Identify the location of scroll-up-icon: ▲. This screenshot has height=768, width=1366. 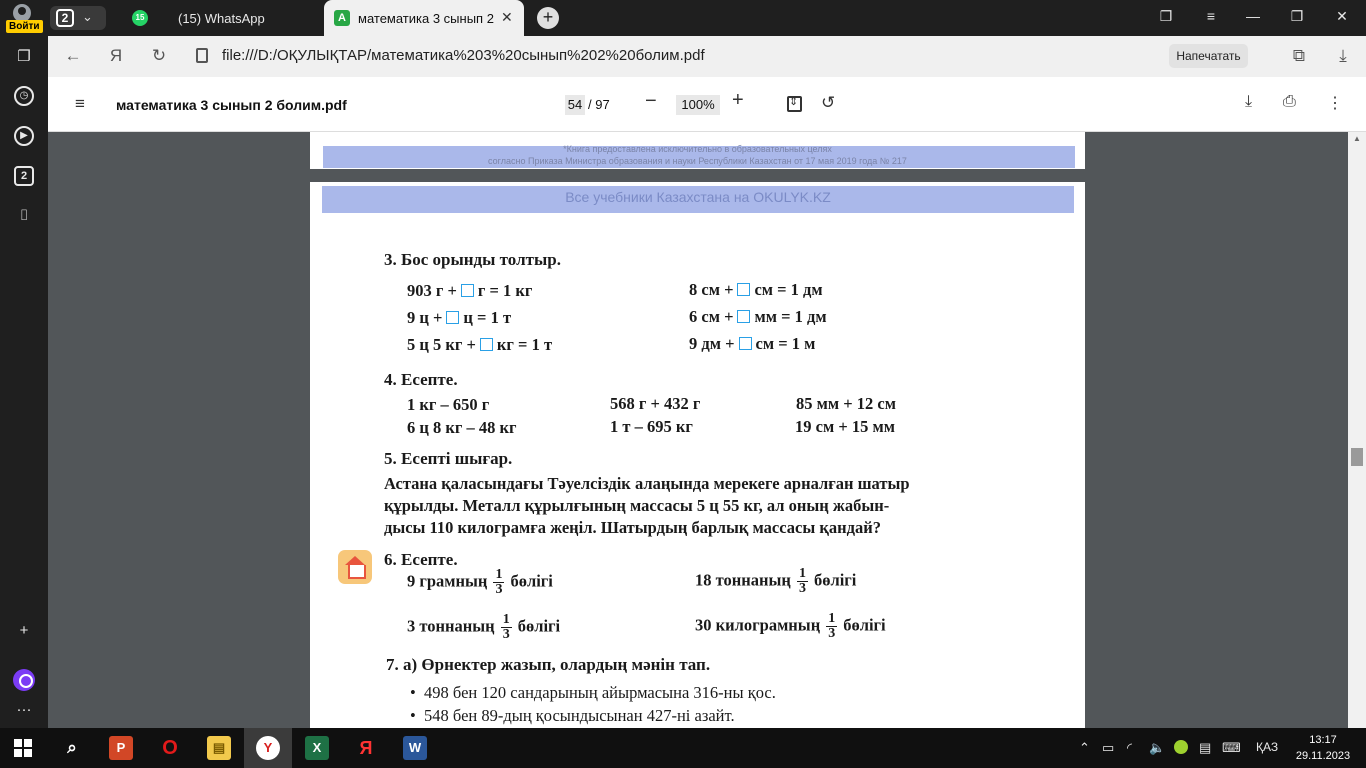
(1357, 138).